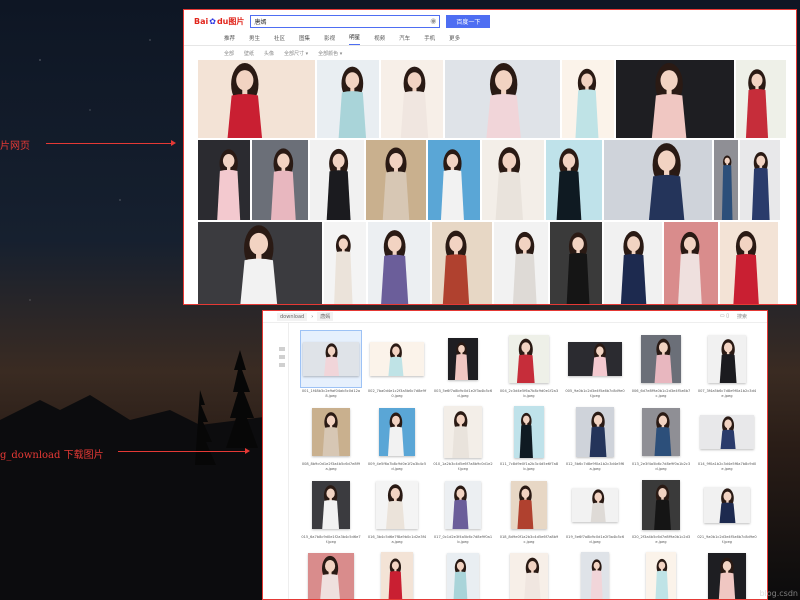 The width and height of the screenshot is (800, 600). Describe the element at coordinates (229, 53) in the screenshot. I see `filter-option: 全部` at that location.